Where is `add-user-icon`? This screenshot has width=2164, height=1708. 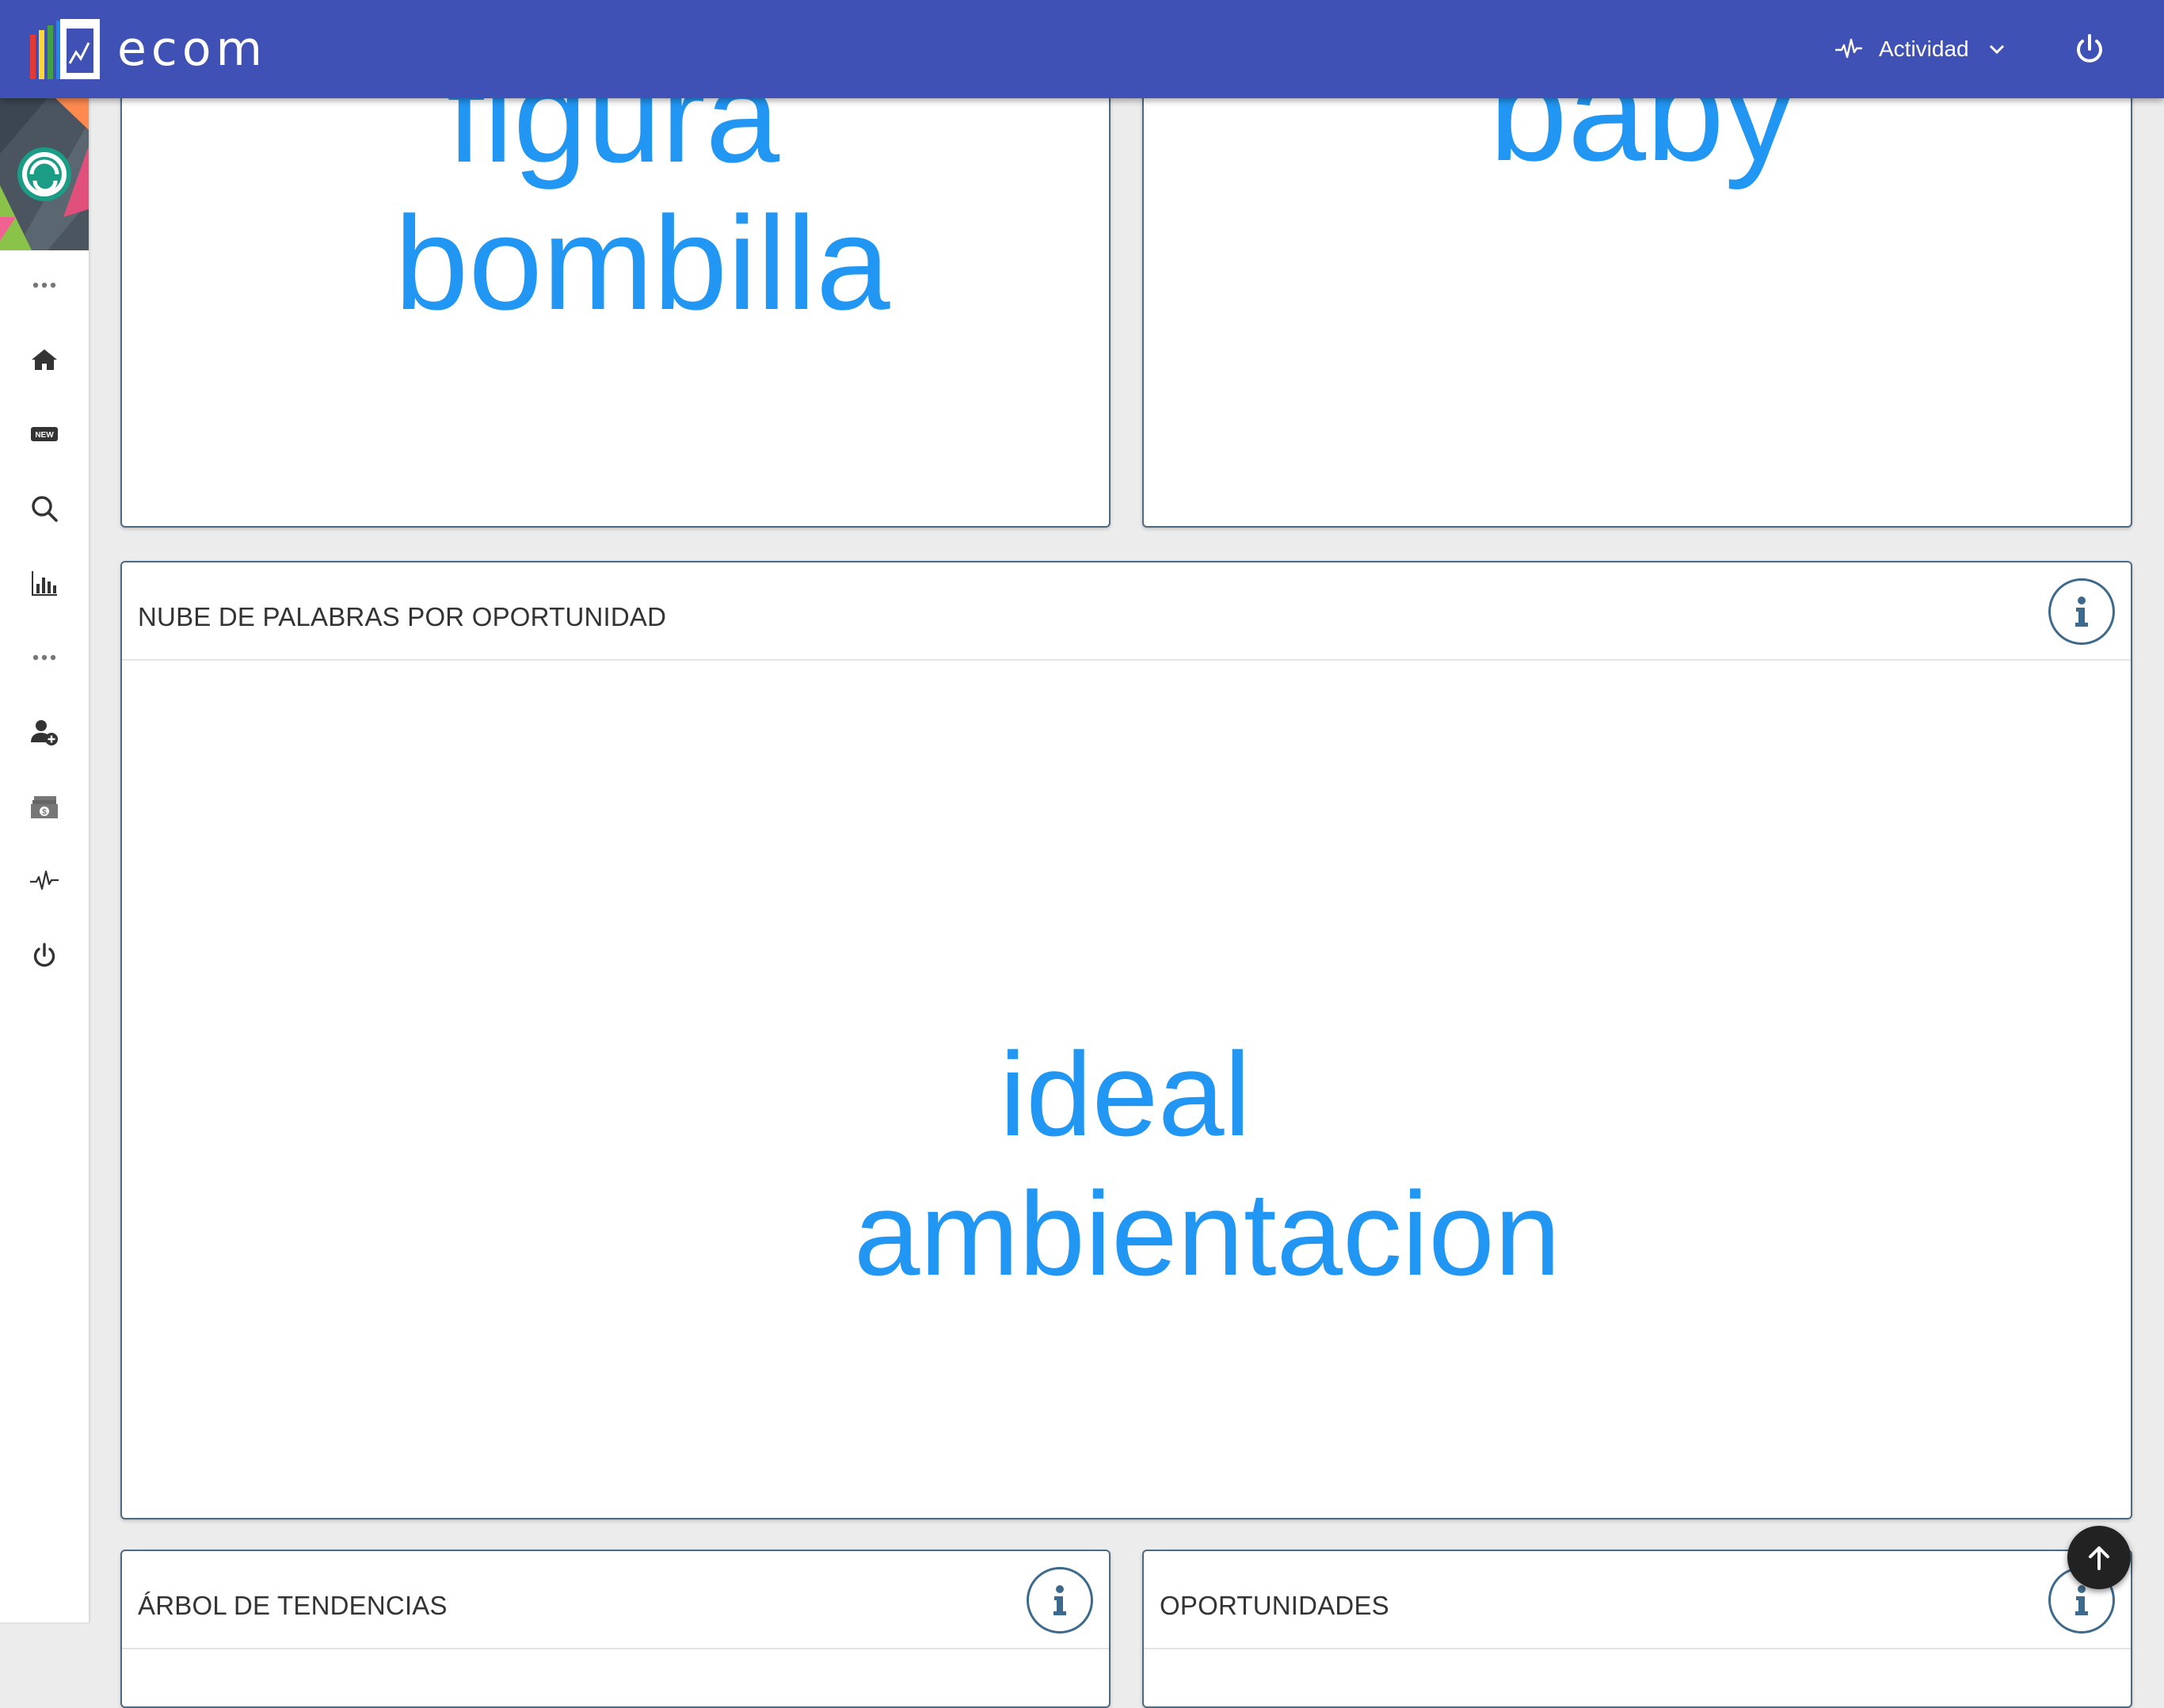 add-user-icon is located at coordinates (44, 733).